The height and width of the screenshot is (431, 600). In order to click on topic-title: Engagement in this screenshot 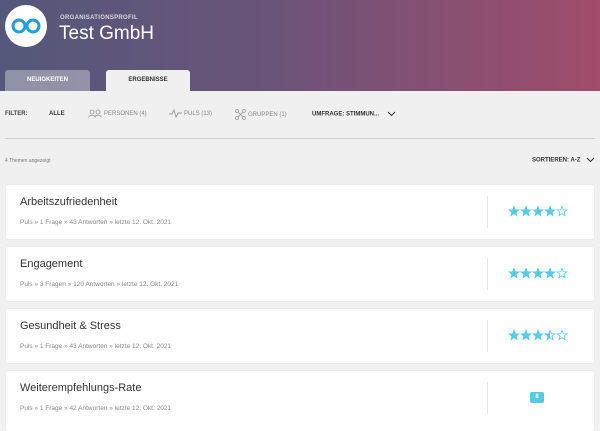, I will do `click(51, 264)`.